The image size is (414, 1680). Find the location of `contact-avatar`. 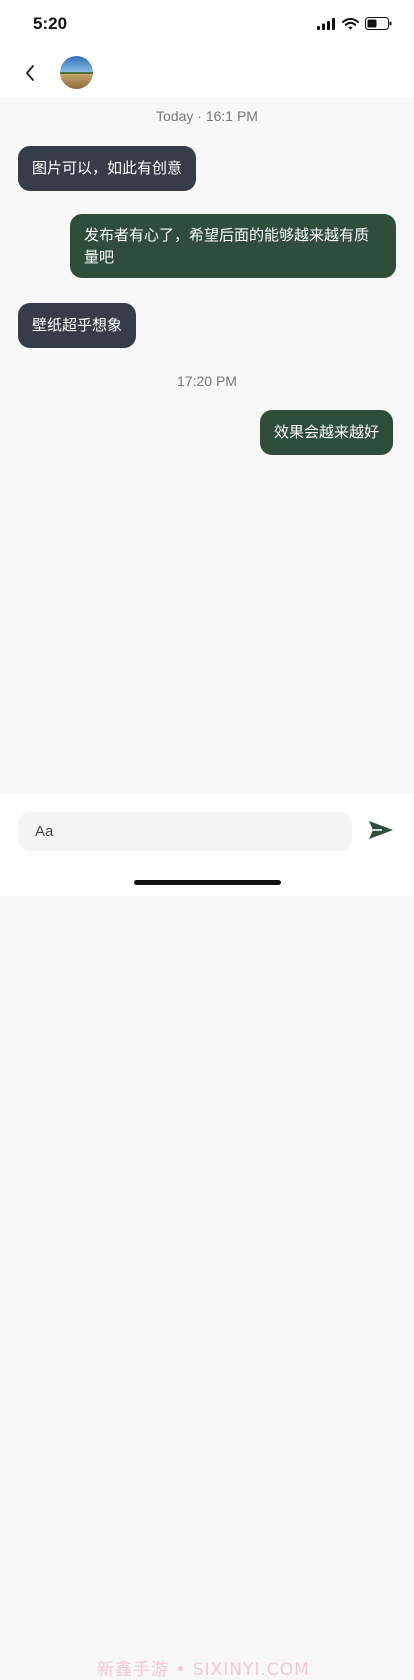

contact-avatar is located at coordinates (76, 72).